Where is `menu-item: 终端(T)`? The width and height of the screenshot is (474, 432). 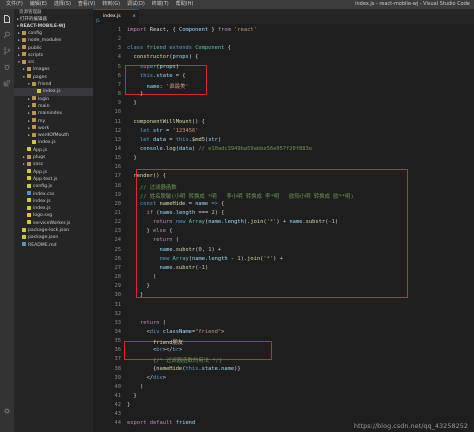 menu-item: 终端(T) is located at coordinates (160, 4).